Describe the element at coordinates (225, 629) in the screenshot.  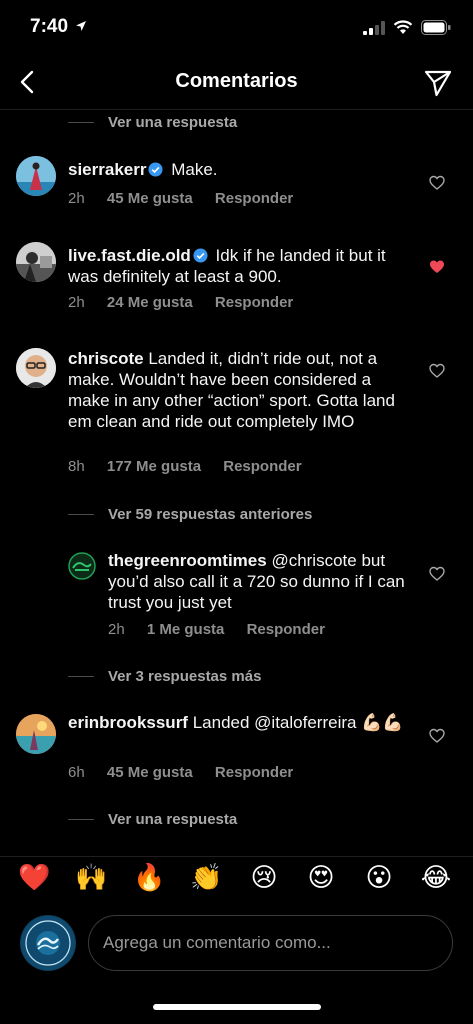
I see `comment-meta: 2h 1 Me gusta Responder` at that location.